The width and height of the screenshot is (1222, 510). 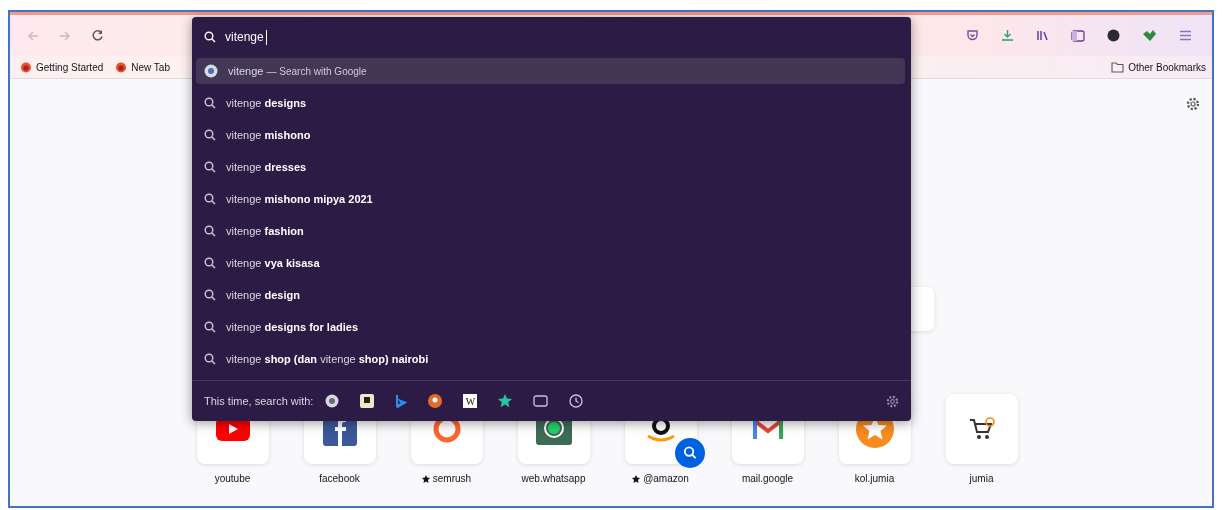 What do you see at coordinates (259, 401) in the screenshot?
I see `one-off-label: This time, search with:` at bounding box center [259, 401].